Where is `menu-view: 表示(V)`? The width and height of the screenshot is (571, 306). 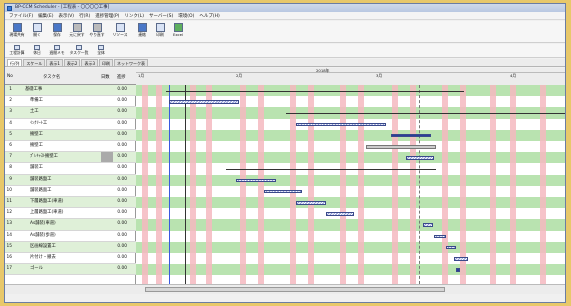 menu-view: 表示(V) is located at coordinates (66, 16).